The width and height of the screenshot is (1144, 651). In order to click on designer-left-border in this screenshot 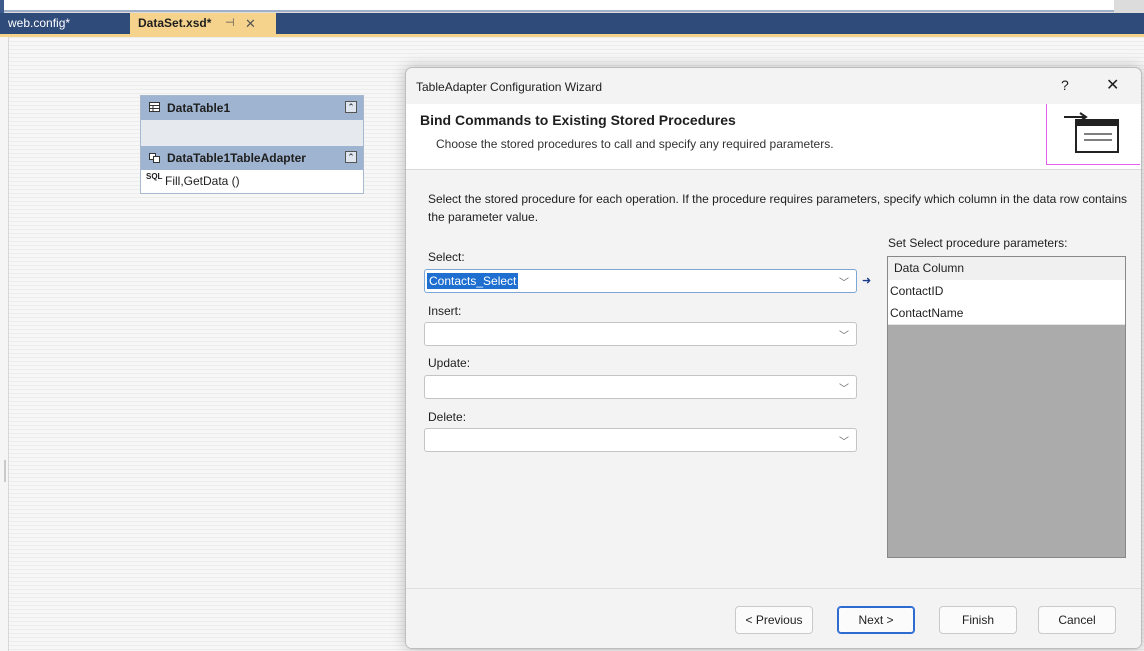, I will do `click(8, 344)`.